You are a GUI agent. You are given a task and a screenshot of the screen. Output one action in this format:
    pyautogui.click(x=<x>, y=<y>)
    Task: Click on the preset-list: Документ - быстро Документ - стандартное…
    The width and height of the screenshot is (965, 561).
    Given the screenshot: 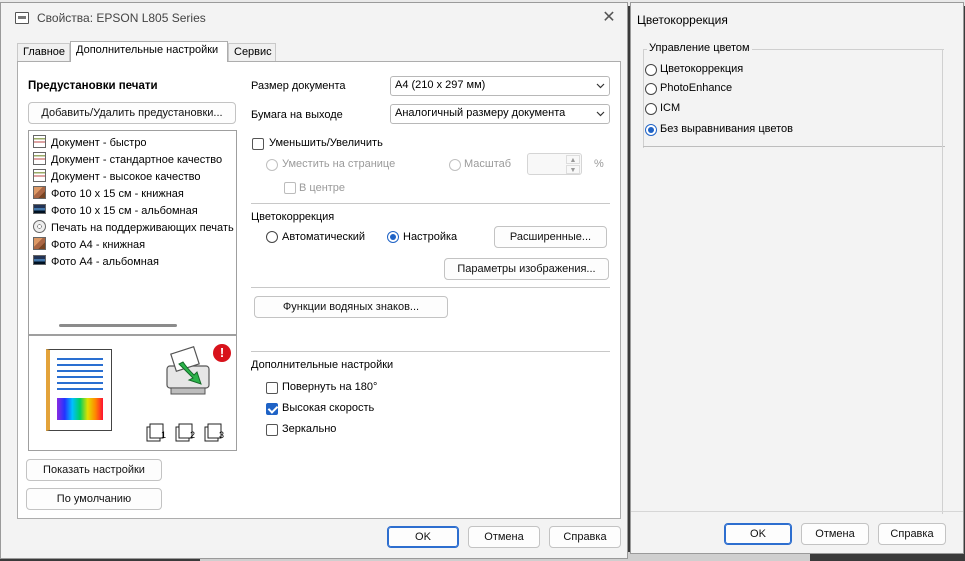 What is the action you would take?
    pyautogui.click(x=132, y=232)
    